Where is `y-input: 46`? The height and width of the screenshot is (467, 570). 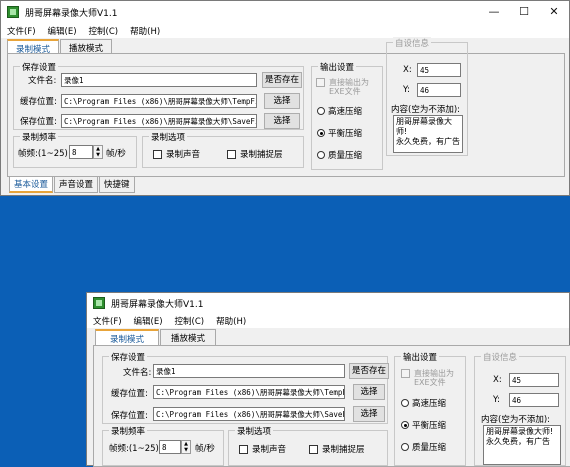 y-input: 46 is located at coordinates (439, 90).